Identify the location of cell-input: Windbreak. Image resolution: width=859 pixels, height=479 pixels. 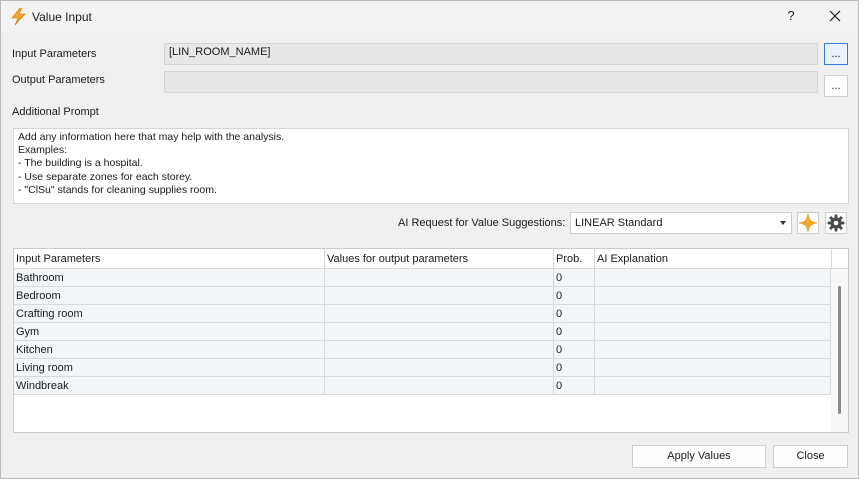
(169, 386).